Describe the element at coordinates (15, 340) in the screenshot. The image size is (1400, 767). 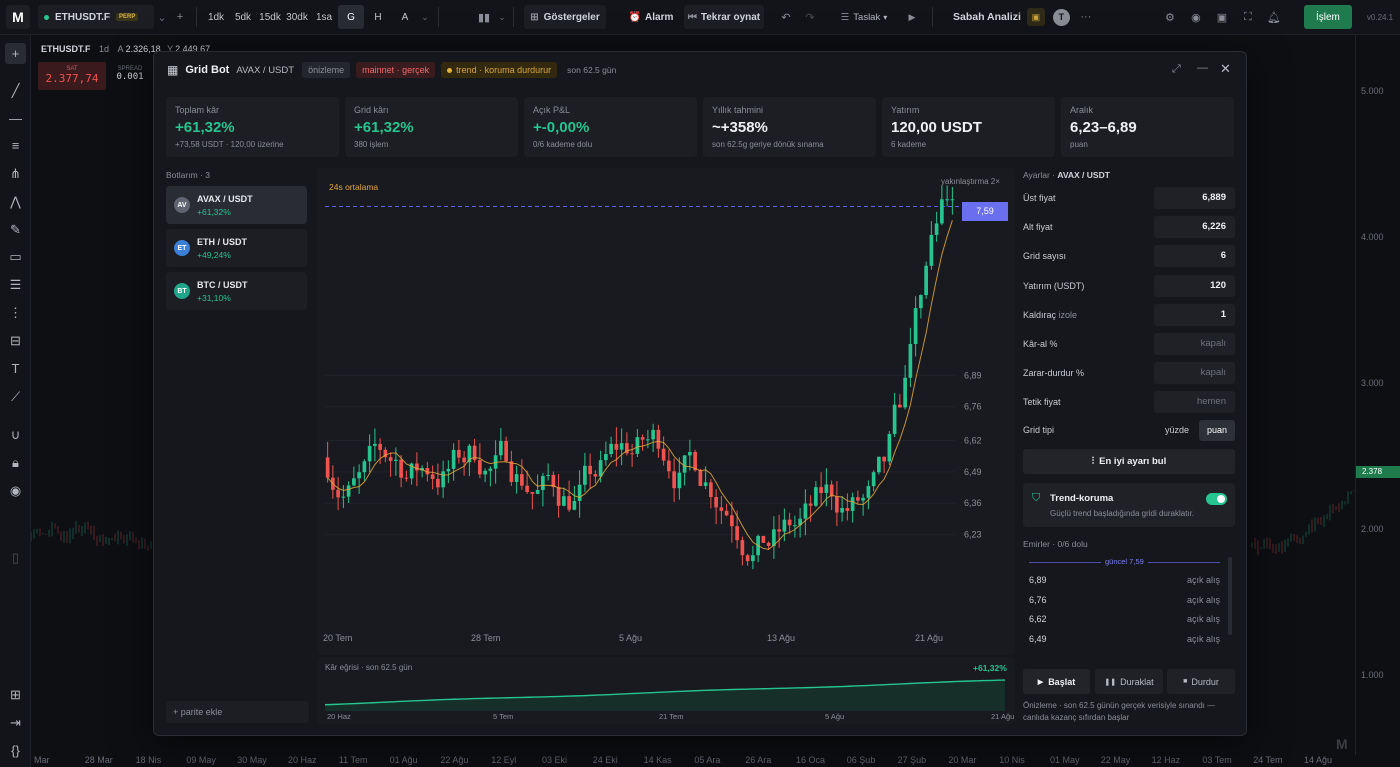
I see `position-icon: ⊟` at that location.